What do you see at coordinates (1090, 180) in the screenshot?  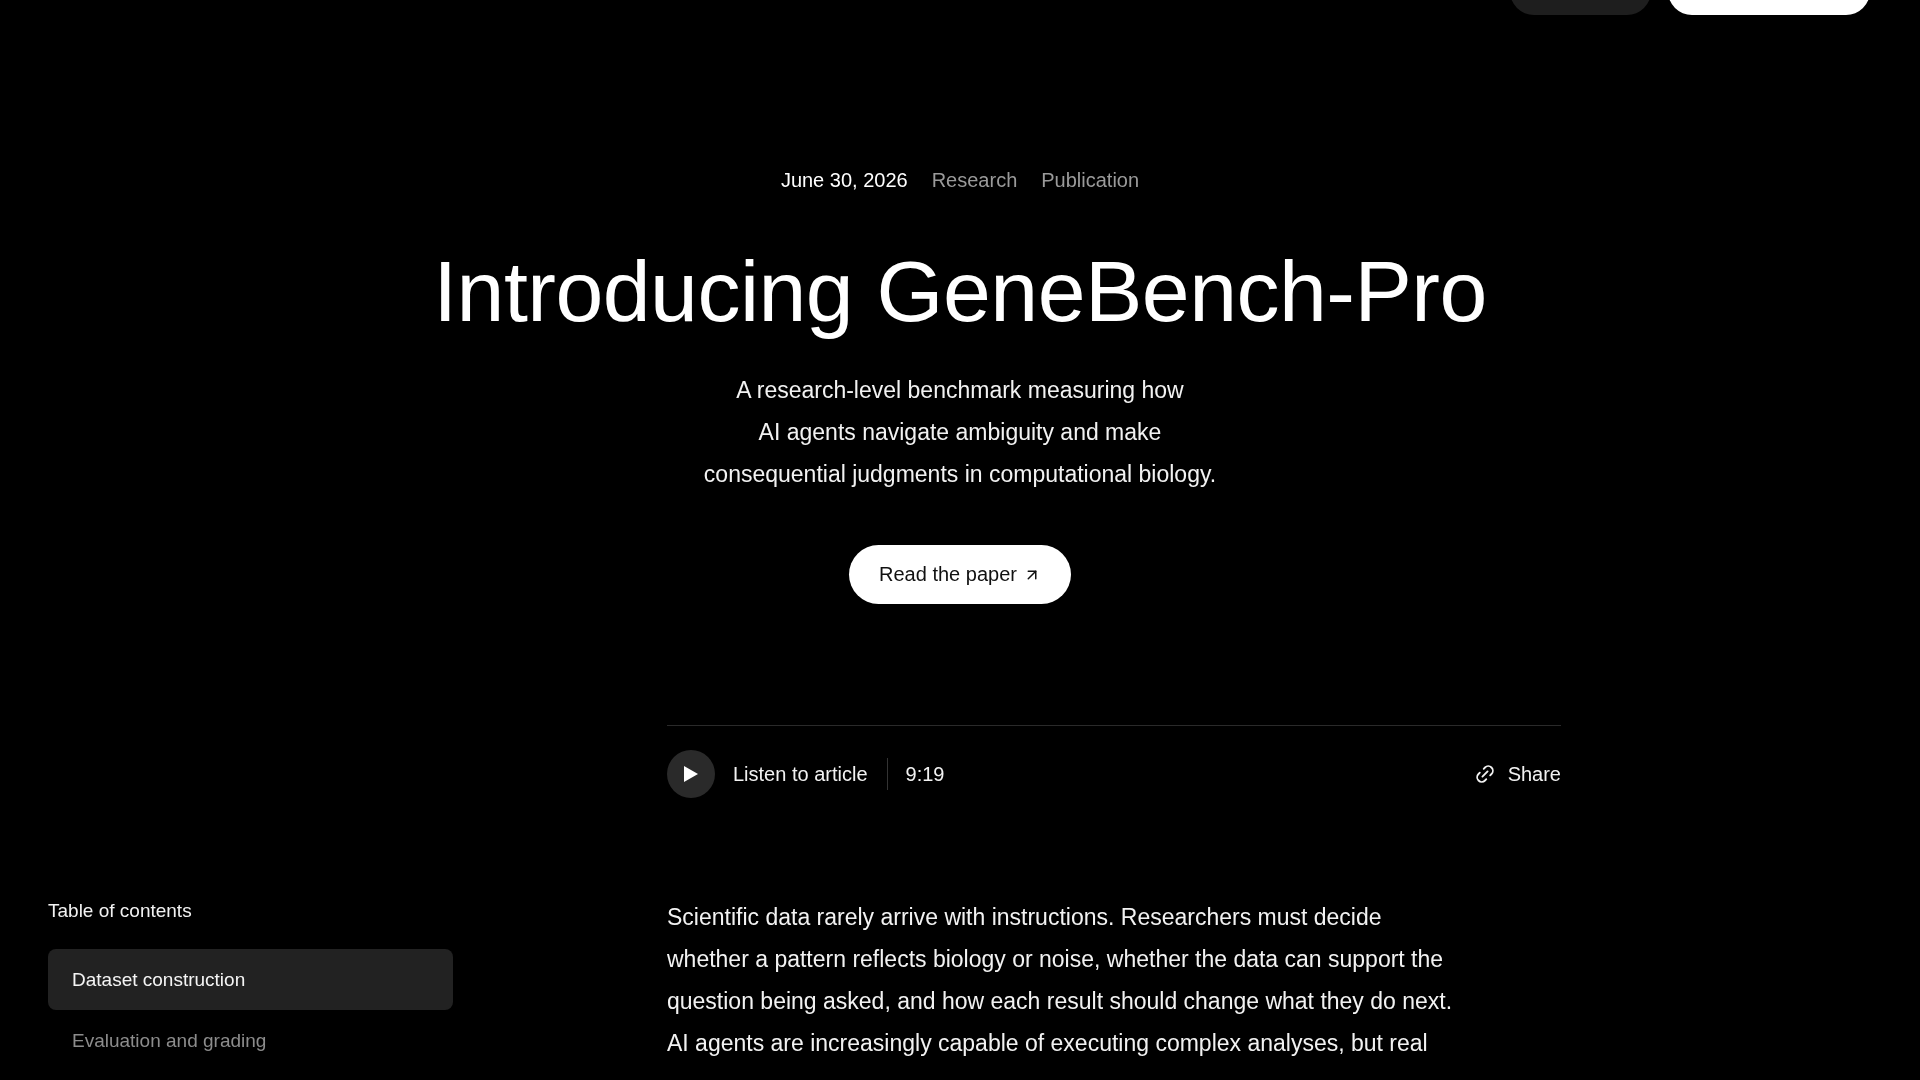 I see `category-tag: Publication` at bounding box center [1090, 180].